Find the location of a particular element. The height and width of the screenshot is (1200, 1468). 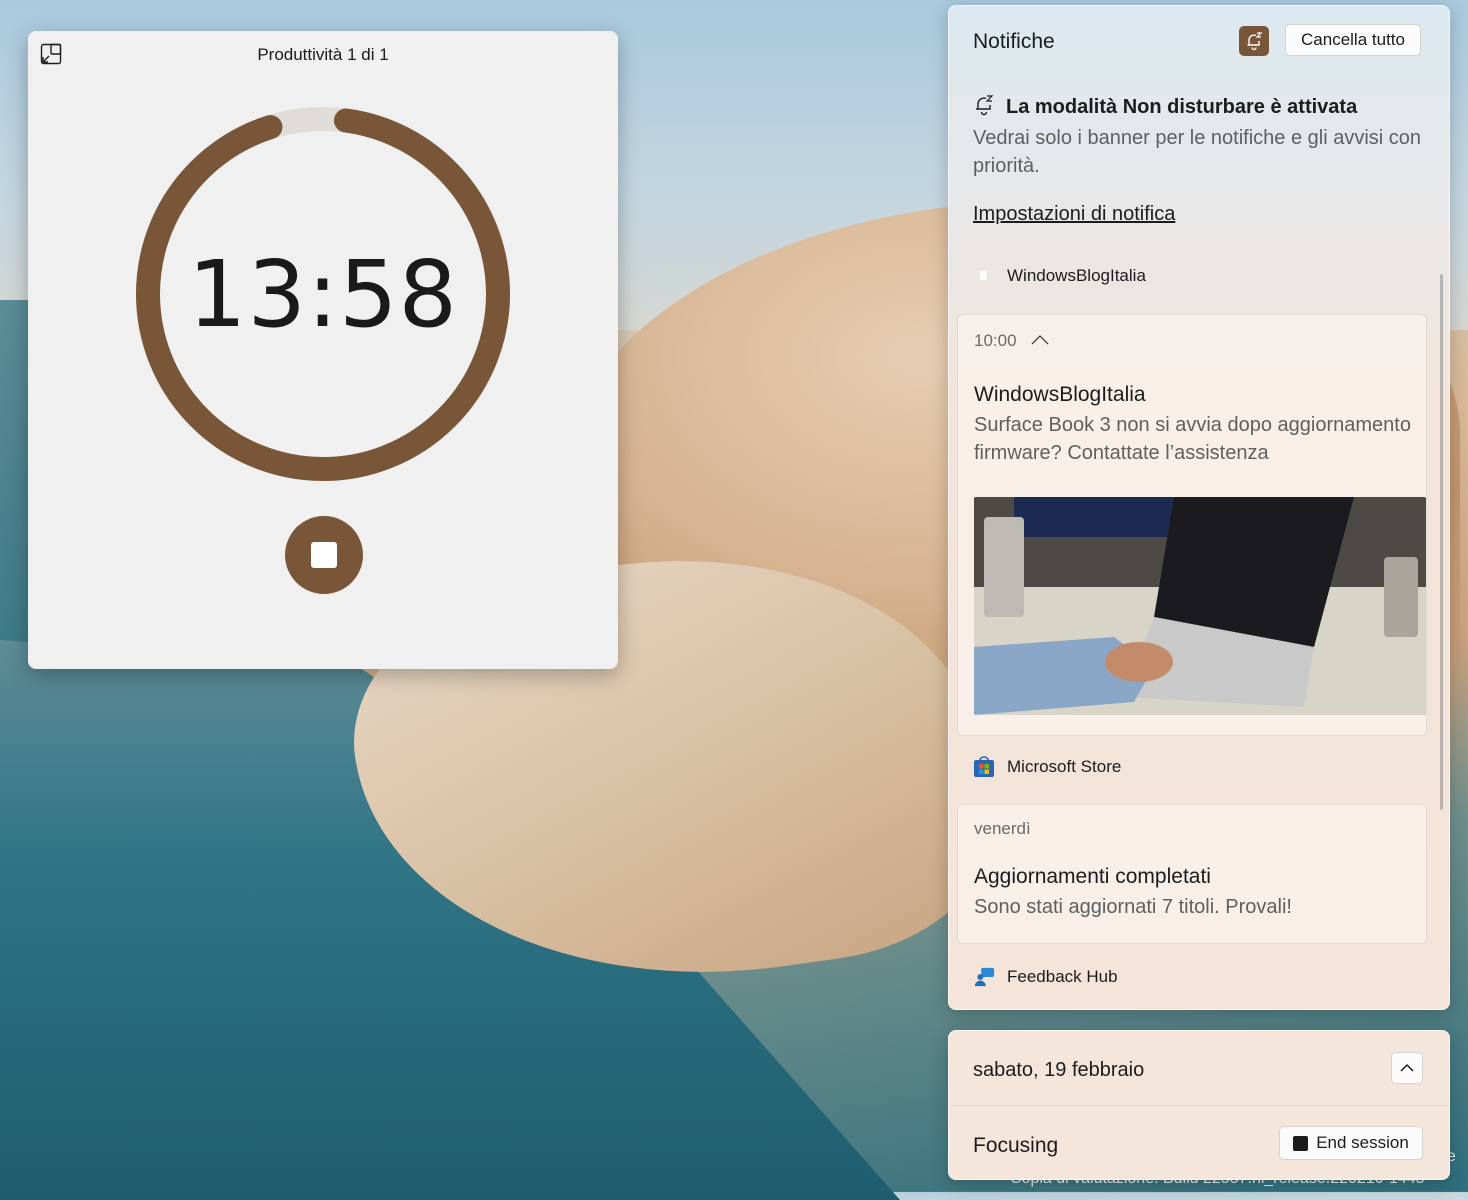

end-session-label: End session is located at coordinates (1362, 1142).